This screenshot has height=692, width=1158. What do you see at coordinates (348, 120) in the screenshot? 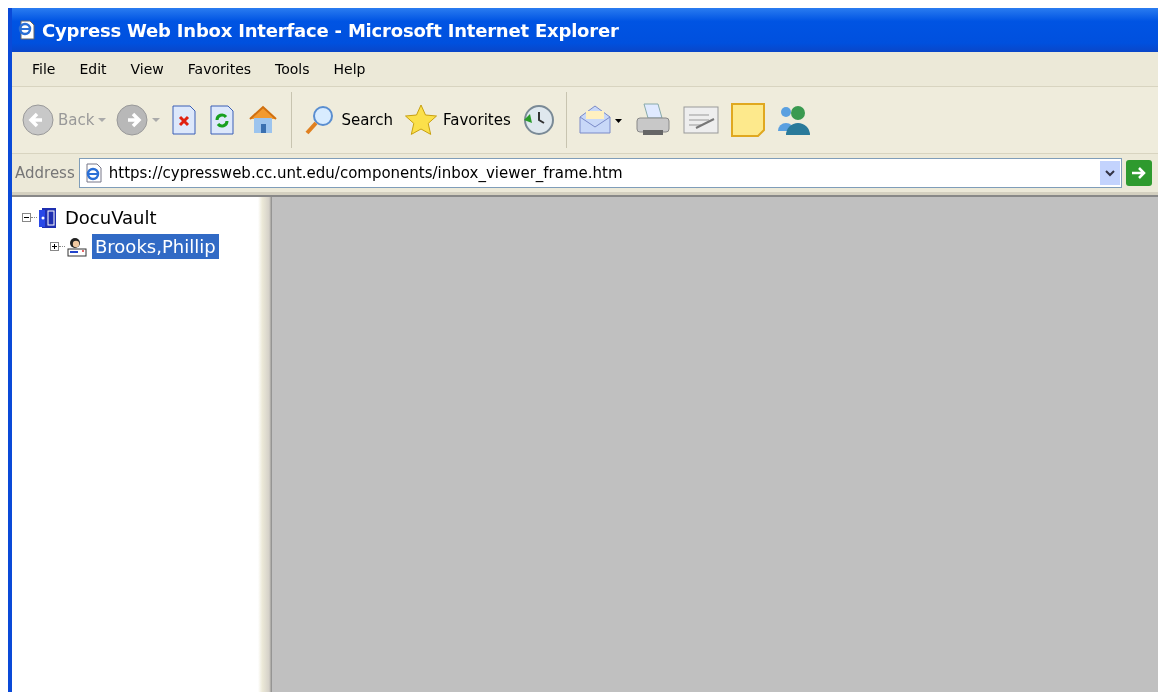
I see `search-button: Search` at bounding box center [348, 120].